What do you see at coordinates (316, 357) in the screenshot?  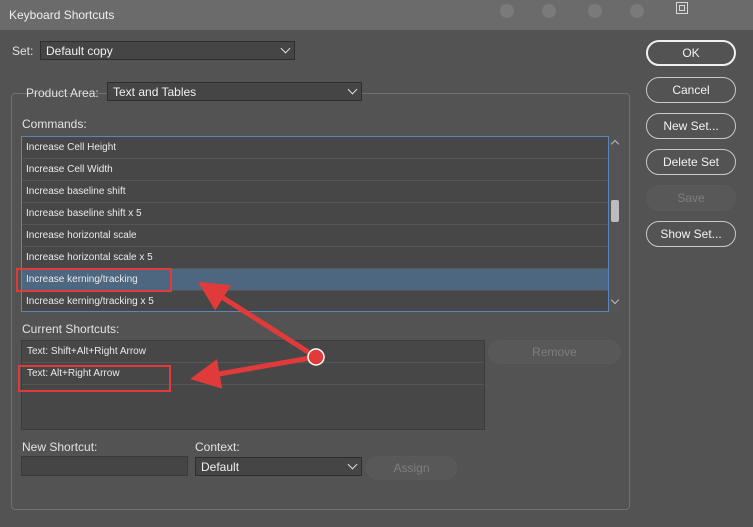 I see `arrow-origin-dot` at bounding box center [316, 357].